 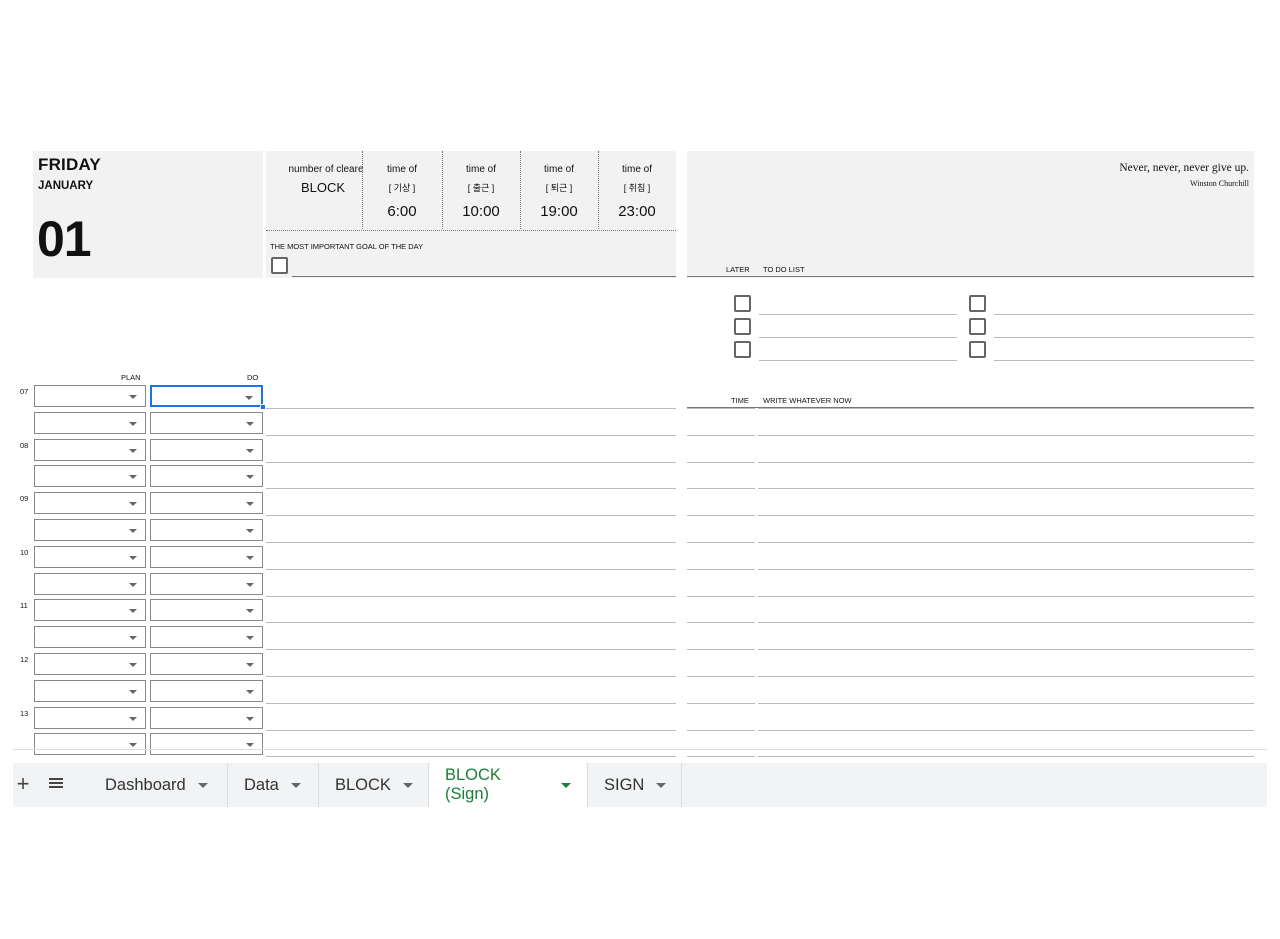 What do you see at coordinates (637, 190) in the screenshot?
I see `bed-time-cell: time of [ 취침 ] 23:00` at bounding box center [637, 190].